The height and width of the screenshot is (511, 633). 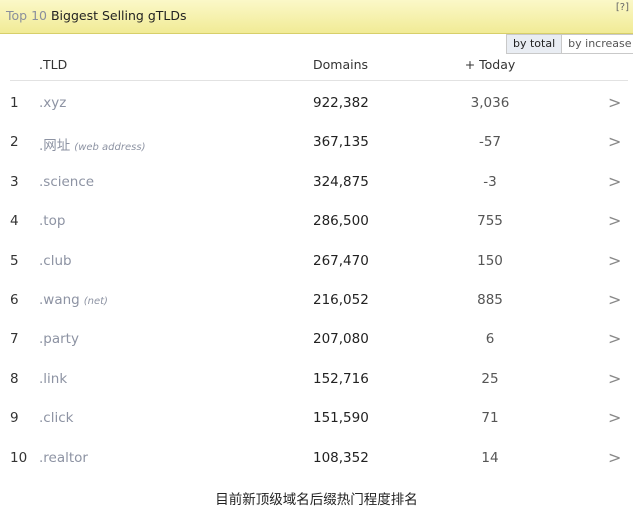 I want to click on table-row: 10 .realtor 108,352 14 >, so click(x=316, y=458).